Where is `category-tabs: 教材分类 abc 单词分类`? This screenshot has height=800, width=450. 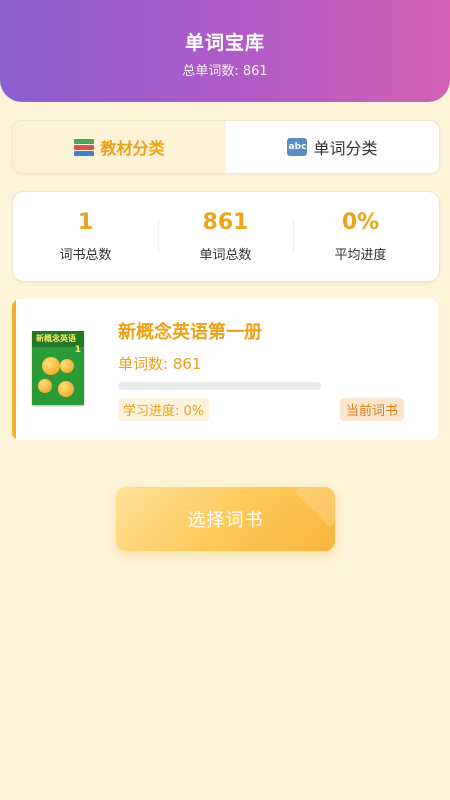 category-tabs: 教材分类 abc 单词分类 is located at coordinates (226, 147).